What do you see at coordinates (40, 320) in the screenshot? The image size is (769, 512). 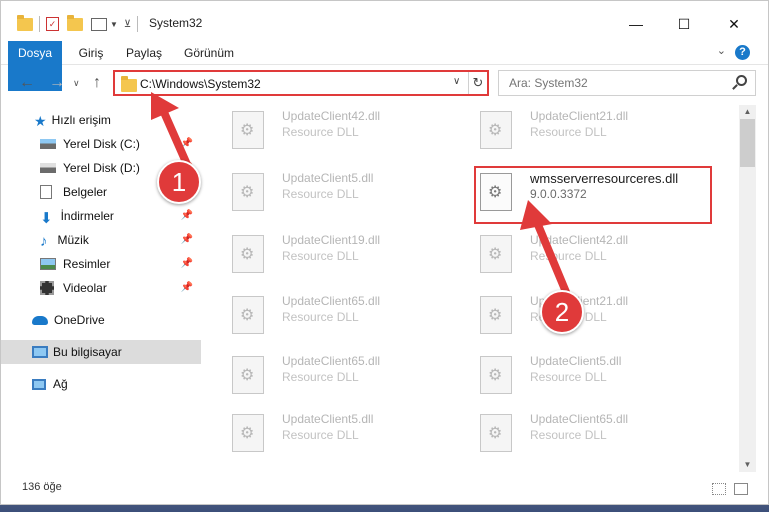 I see `cloud-icon` at bounding box center [40, 320].